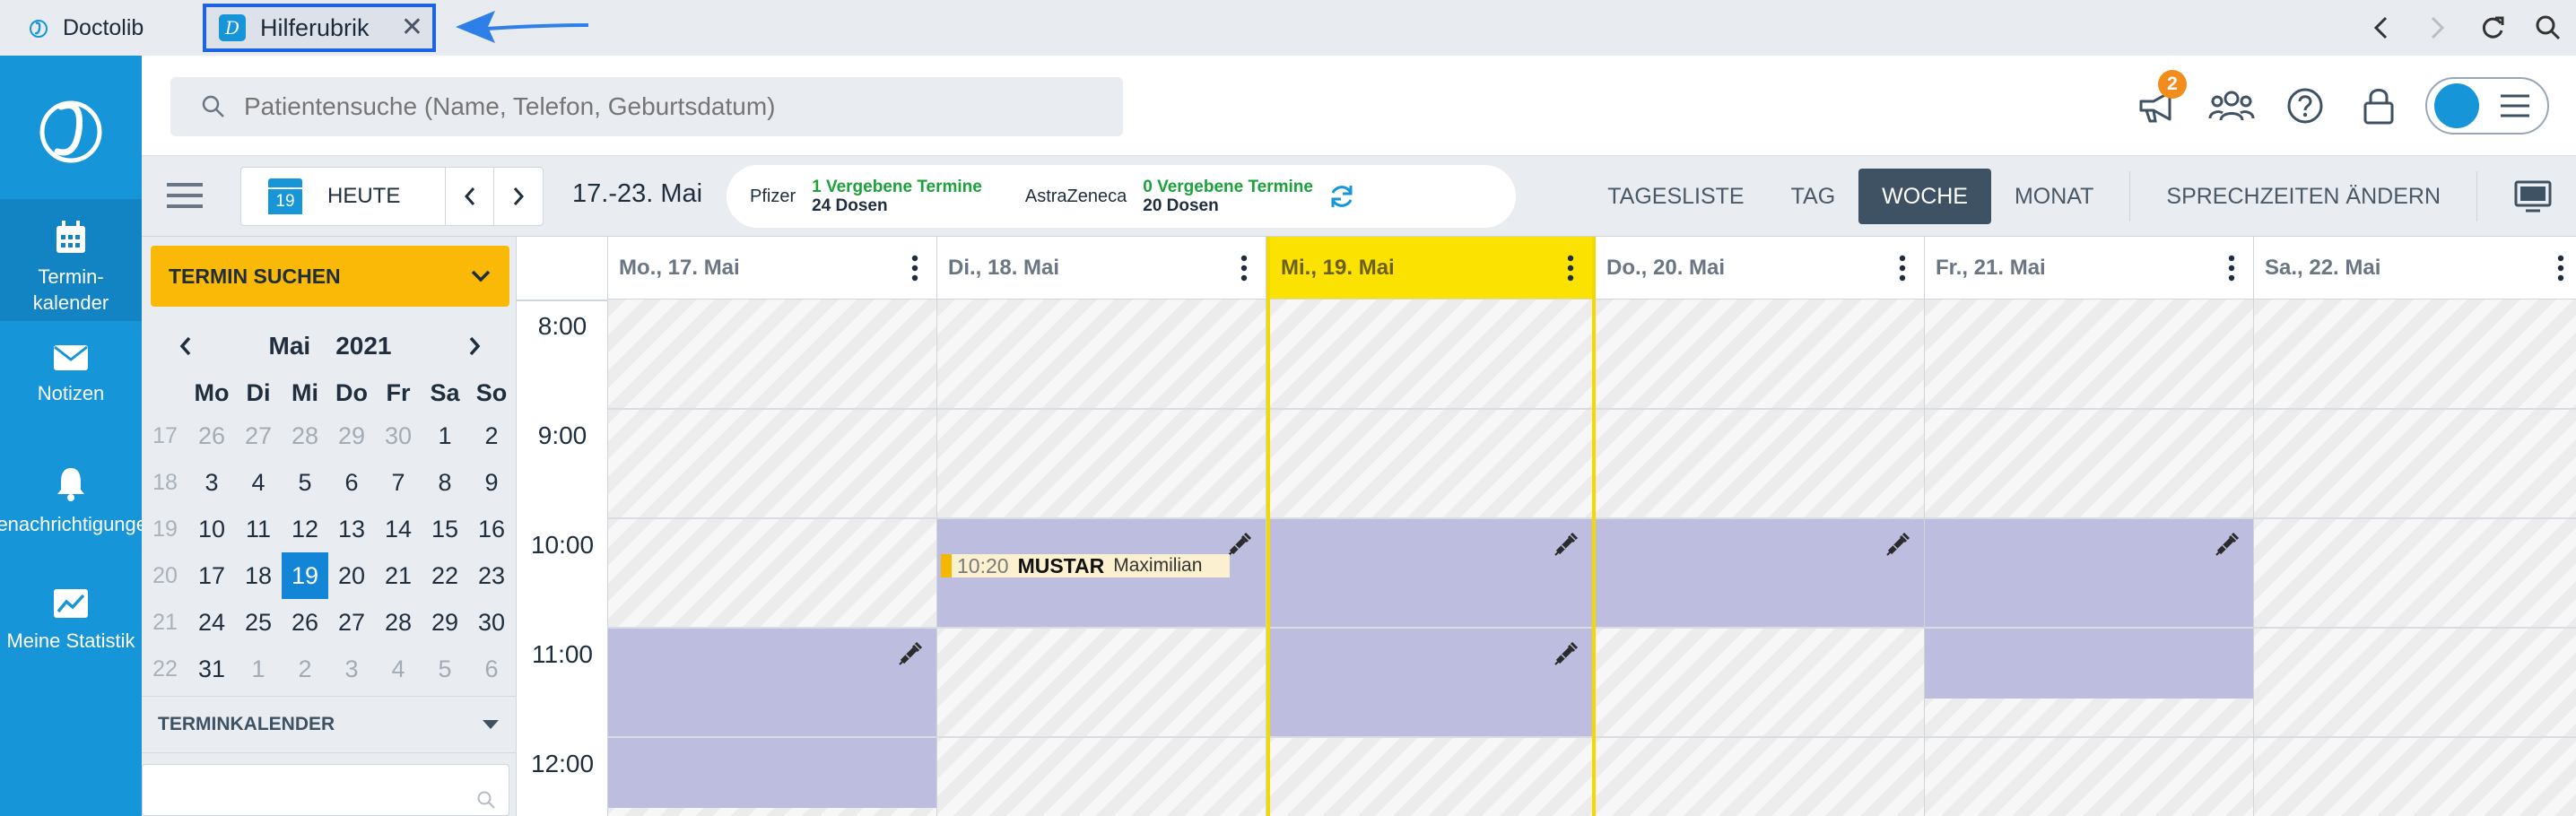 The width and height of the screenshot is (2576, 816). Describe the element at coordinates (474, 346) in the screenshot. I see `chevron-right-icon` at that location.